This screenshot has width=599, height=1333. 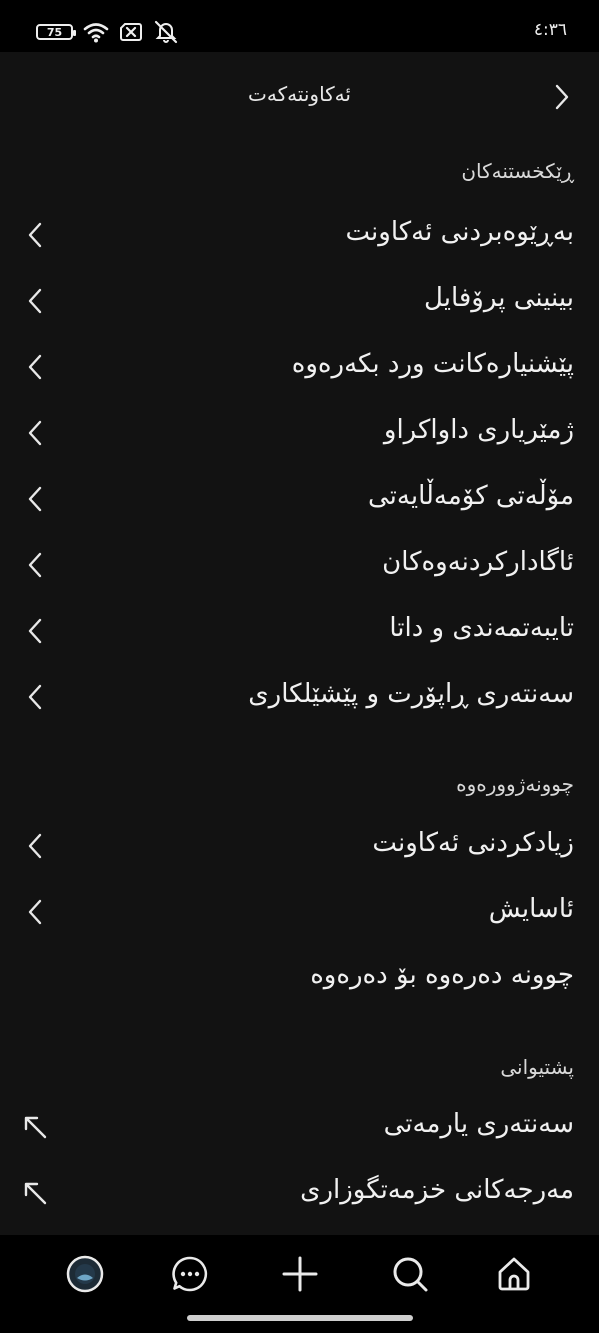 What do you see at coordinates (473, 843) in the screenshot?
I see `menu-item-label: زیادکردنی ئەکاونت` at bounding box center [473, 843].